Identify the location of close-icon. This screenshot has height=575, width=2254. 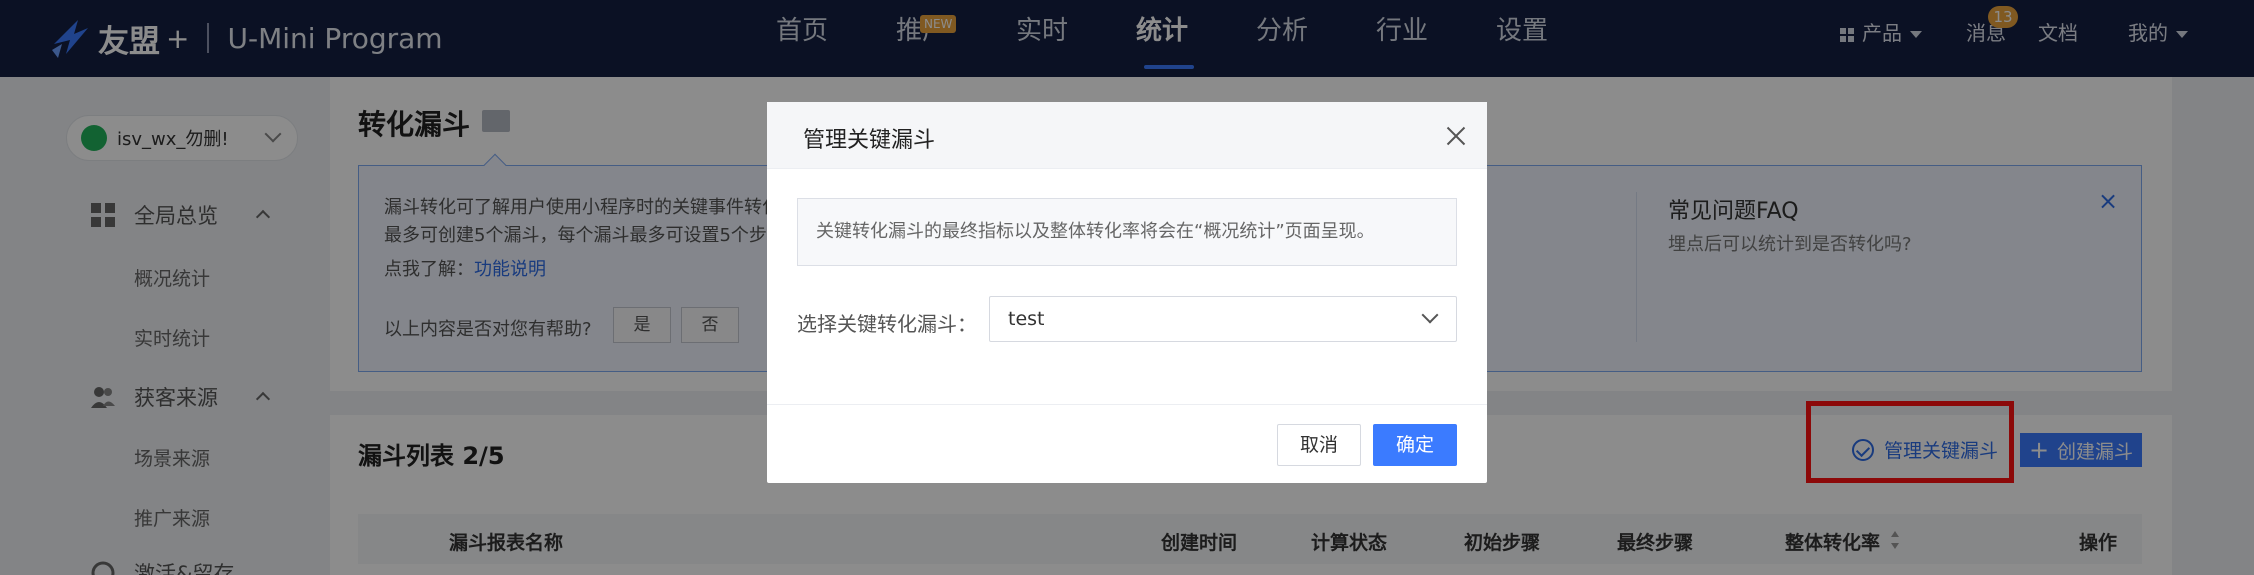
(1456, 136).